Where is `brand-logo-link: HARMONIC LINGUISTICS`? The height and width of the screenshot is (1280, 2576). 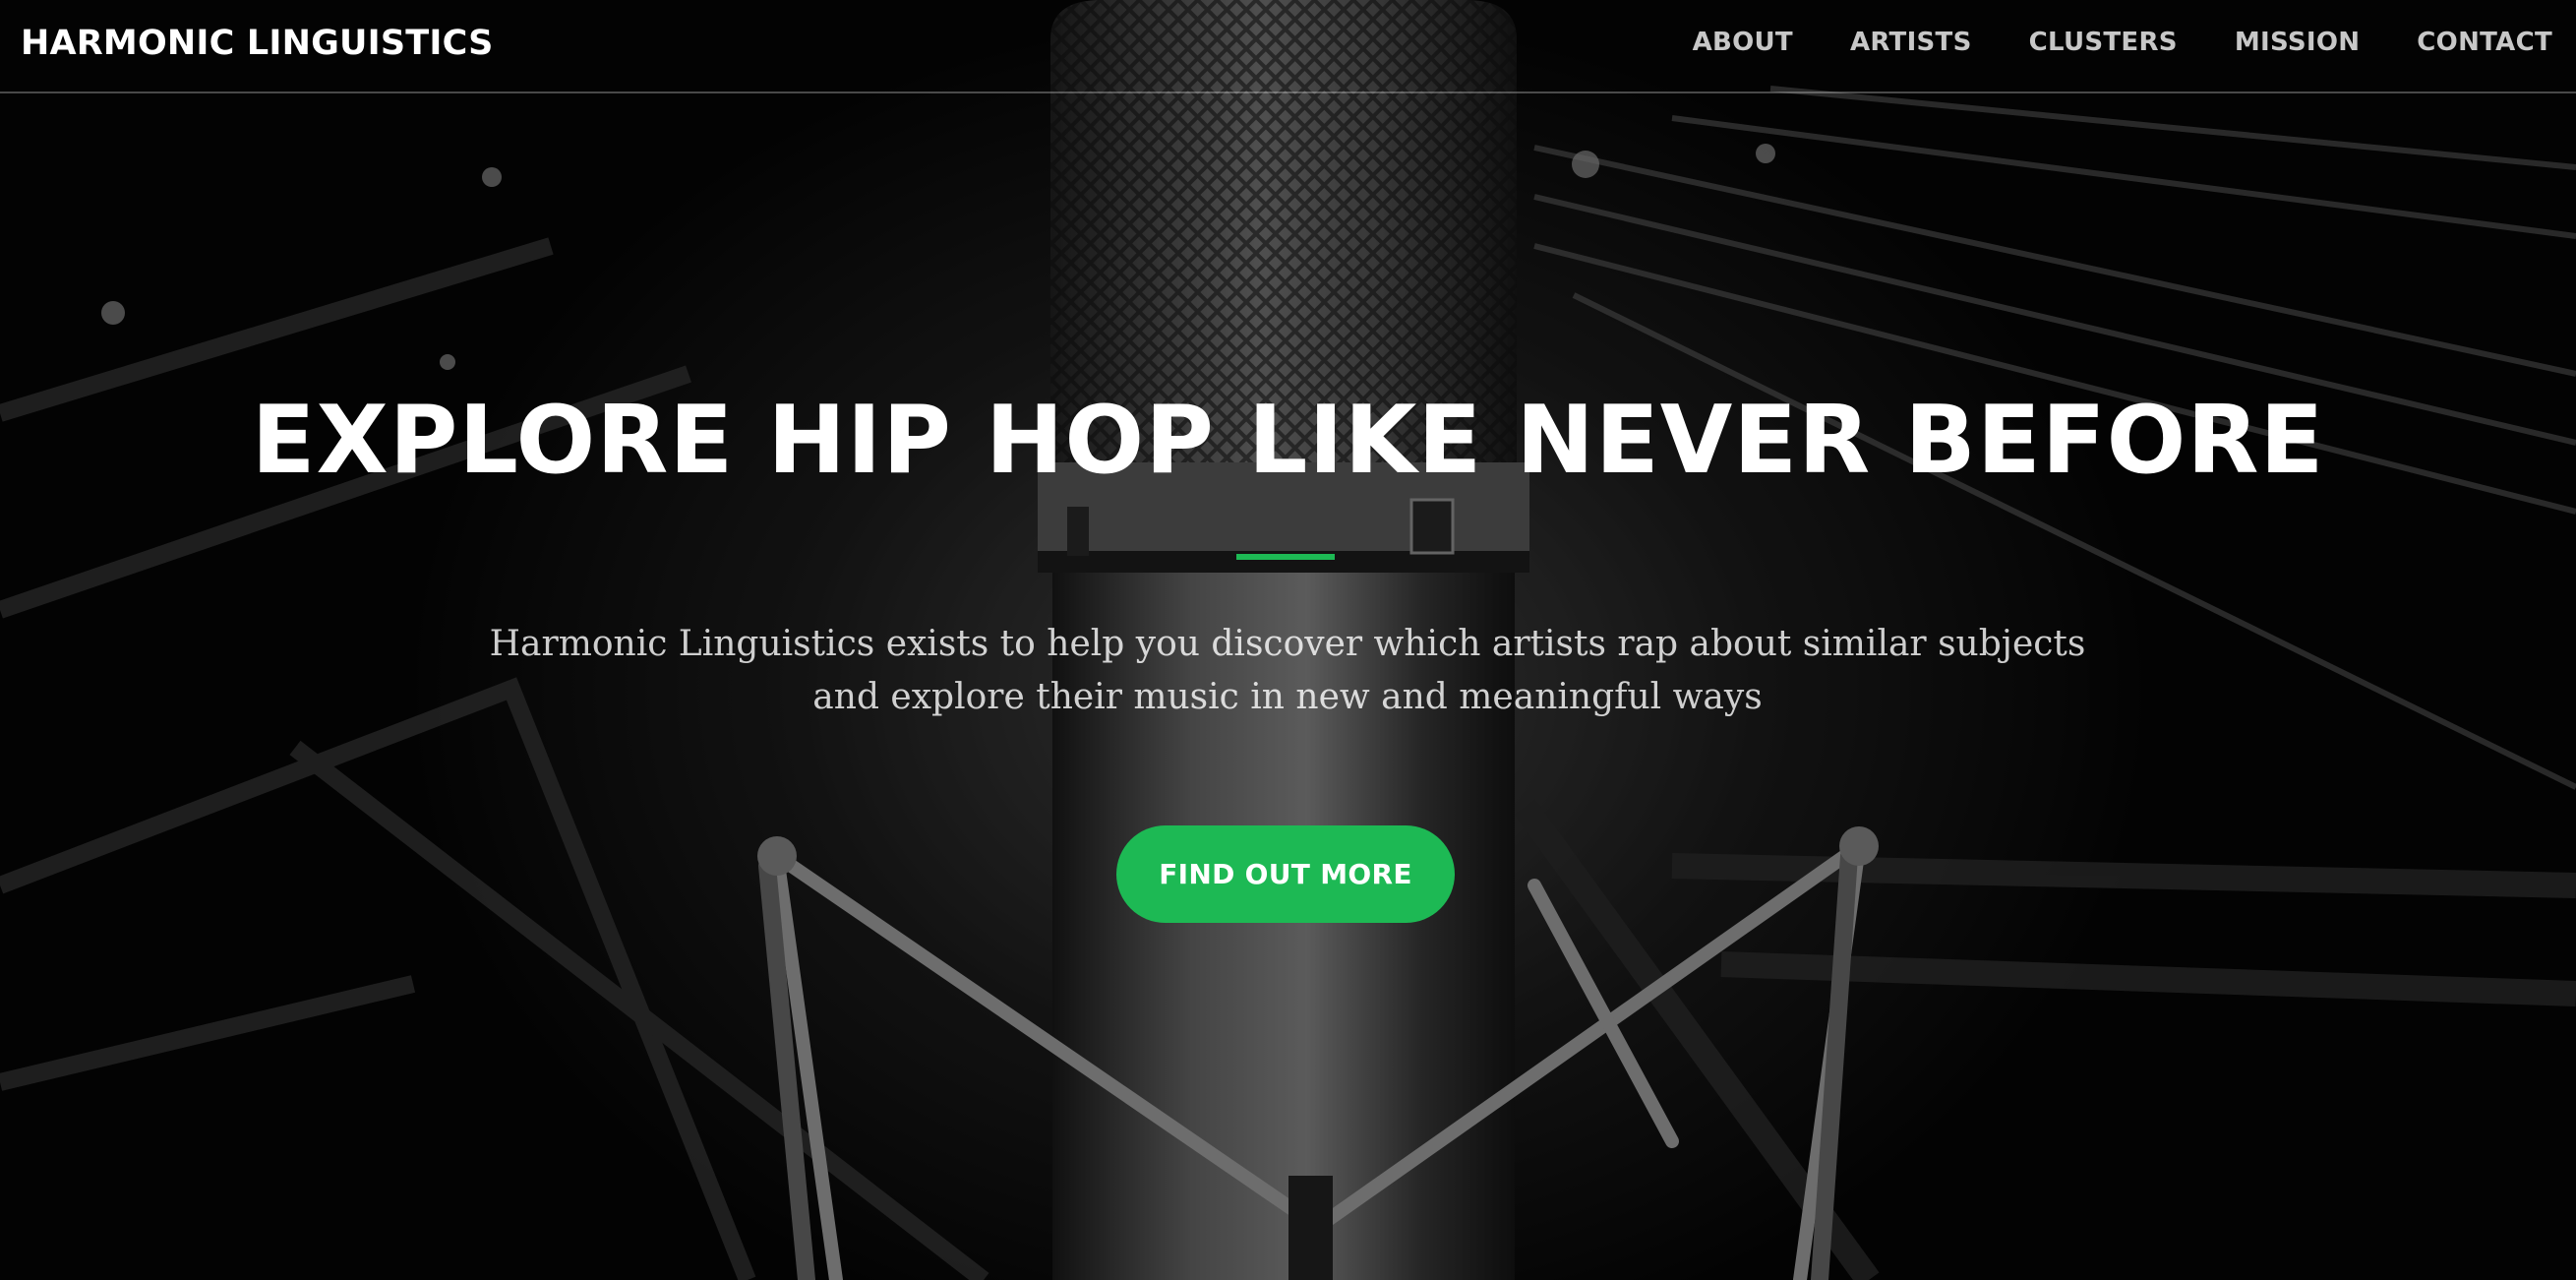
brand-logo-link: HARMONIC LINGUISTICS is located at coordinates (257, 43).